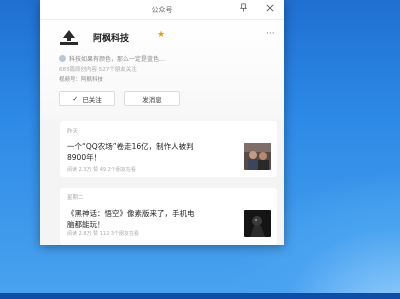 This screenshot has width=400, height=299. Describe the element at coordinates (75, 98) in the screenshot. I see `check-icon: ✓` at that location.